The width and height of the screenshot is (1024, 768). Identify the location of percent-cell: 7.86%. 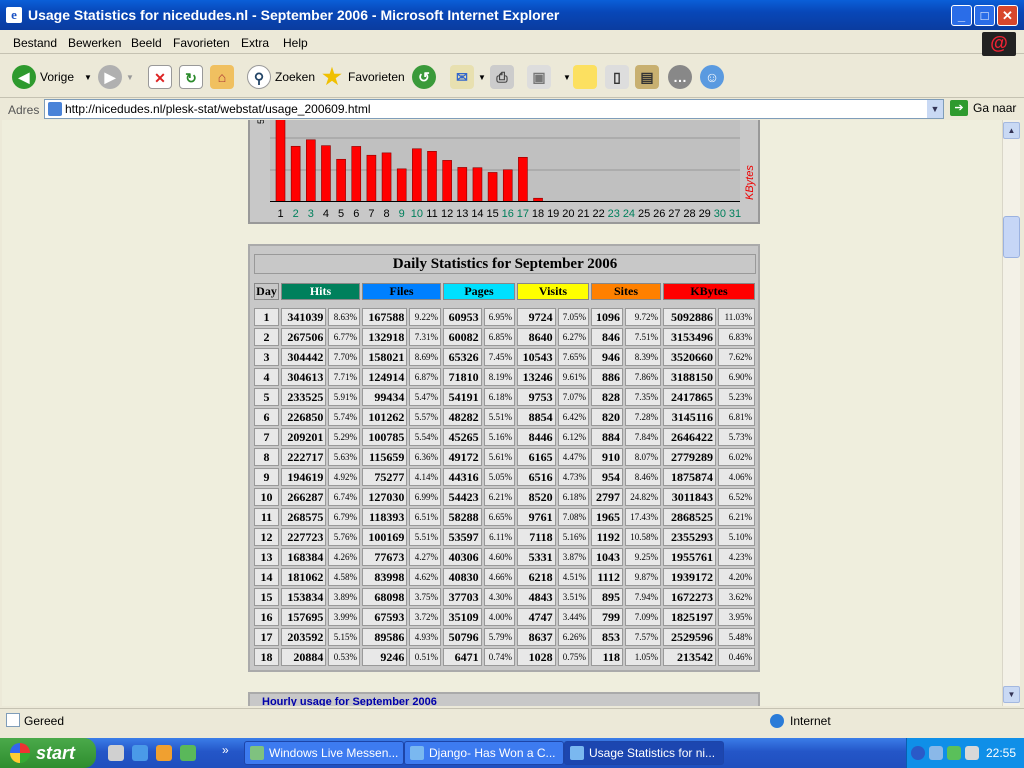
(643, 377).